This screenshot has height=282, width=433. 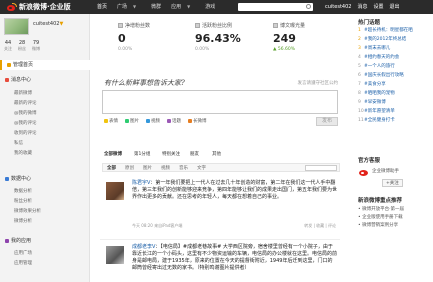 I want to click on hot-topic-item: 10#新年愿望清单, so click(x=376, y=111).